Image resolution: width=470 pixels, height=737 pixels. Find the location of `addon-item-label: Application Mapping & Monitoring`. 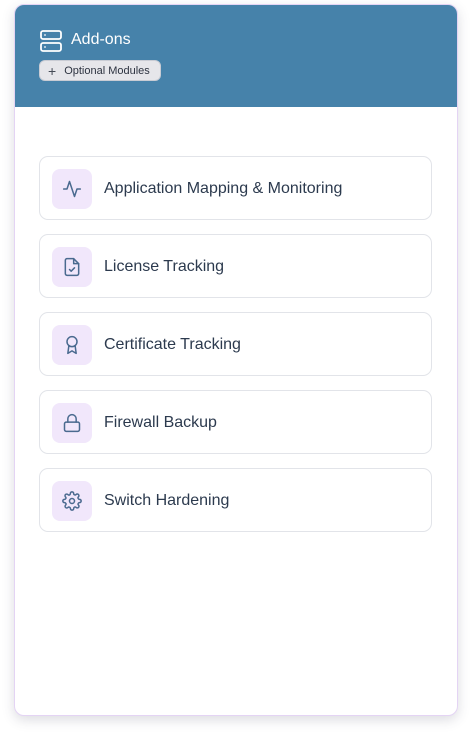

addon-item-label: Application Mapping & Monitoring is located at coordinates (223, 188).